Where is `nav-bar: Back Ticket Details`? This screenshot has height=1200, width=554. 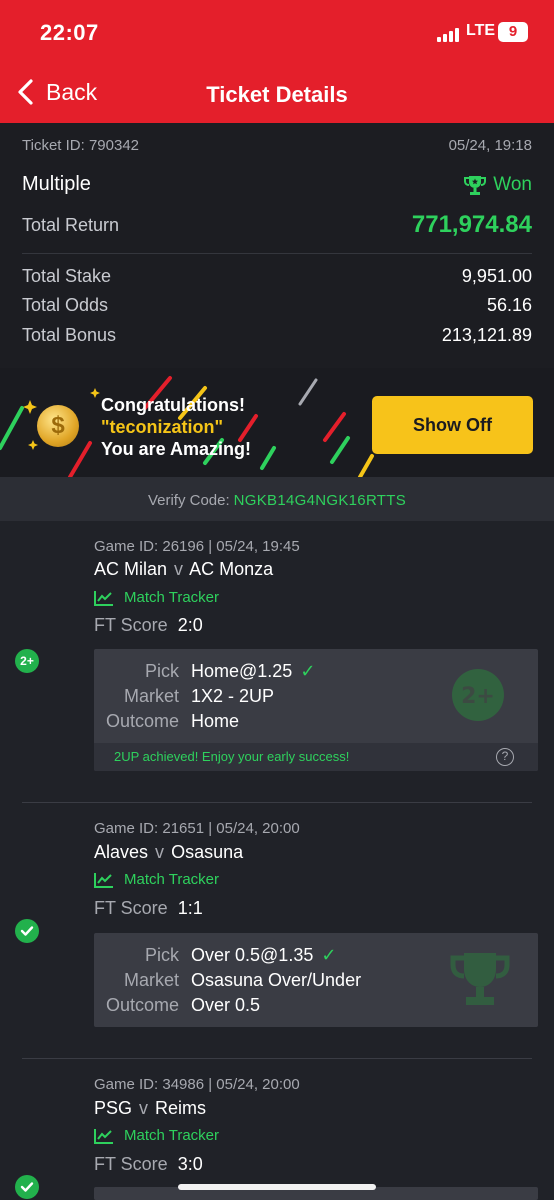 nav-bar: Back Ticket Details is located at coordinates (277, 94).